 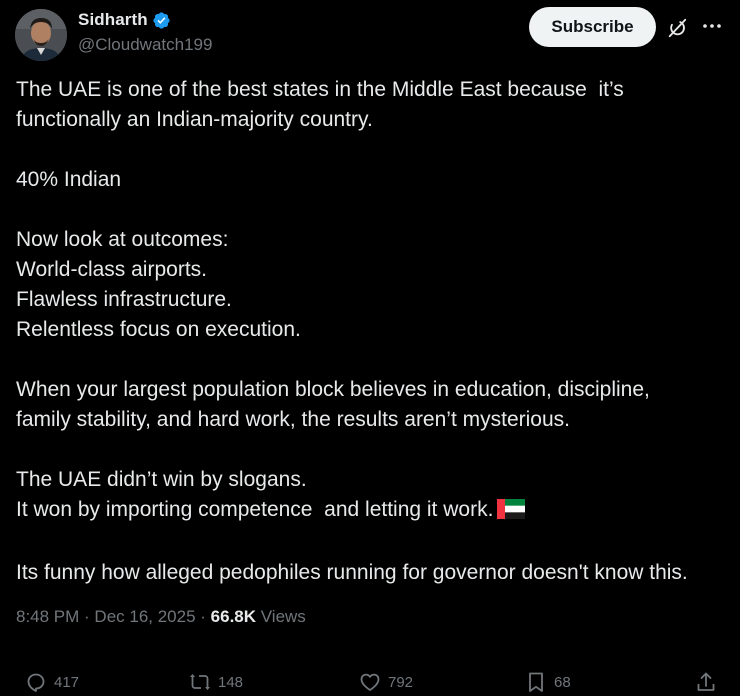 I want to click on action-bar: 417 148 792 68, so click(x=370, y=681).